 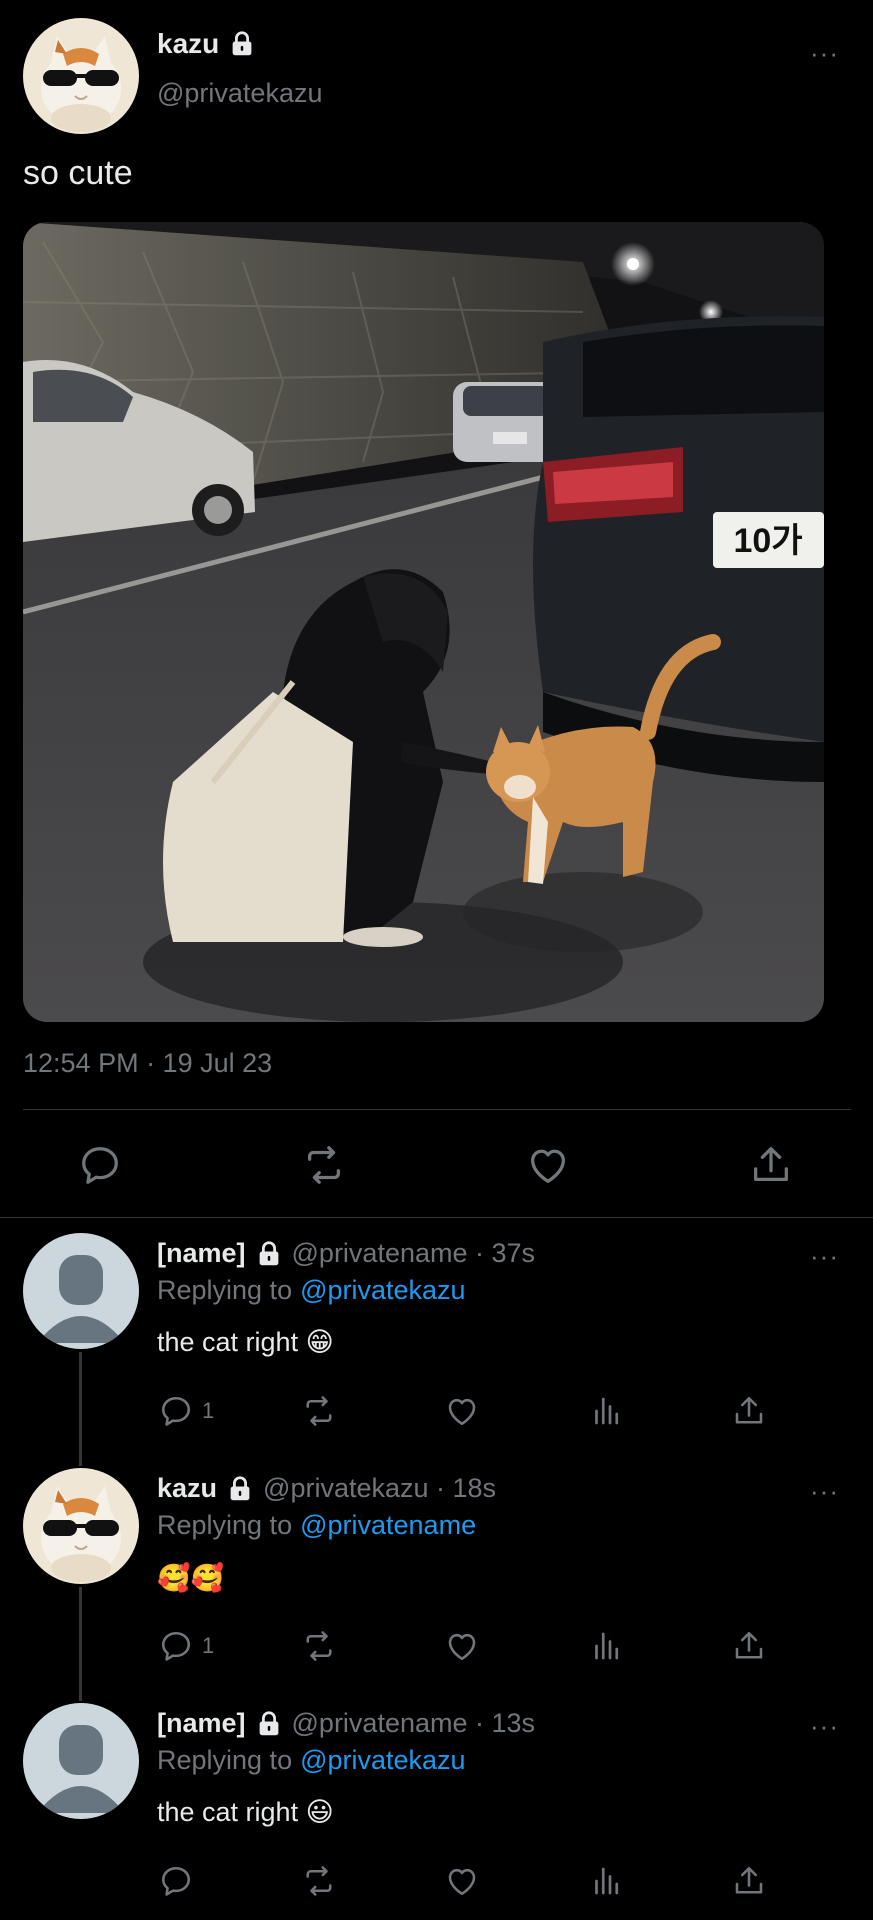 I want to click on timestamp: 12:54 PM · 19 Jul 23, so click(x=148, y=1063).